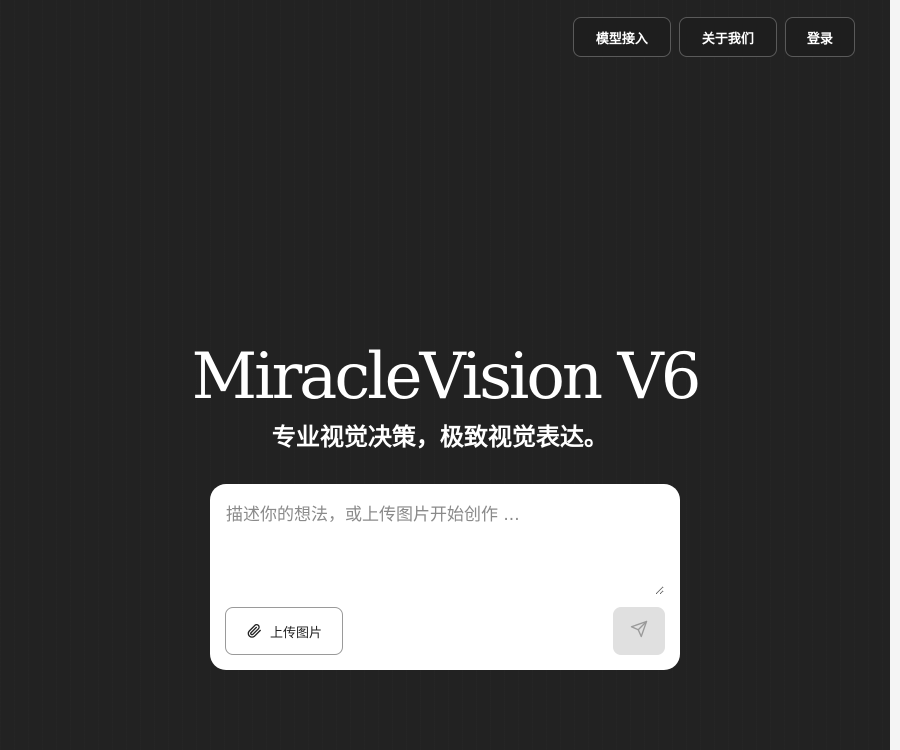 The width and height of the screenshot is (900, 750). Describe the element at coordinates (895, 375) in the screenshot. I see `scrollbar-track` at that location.